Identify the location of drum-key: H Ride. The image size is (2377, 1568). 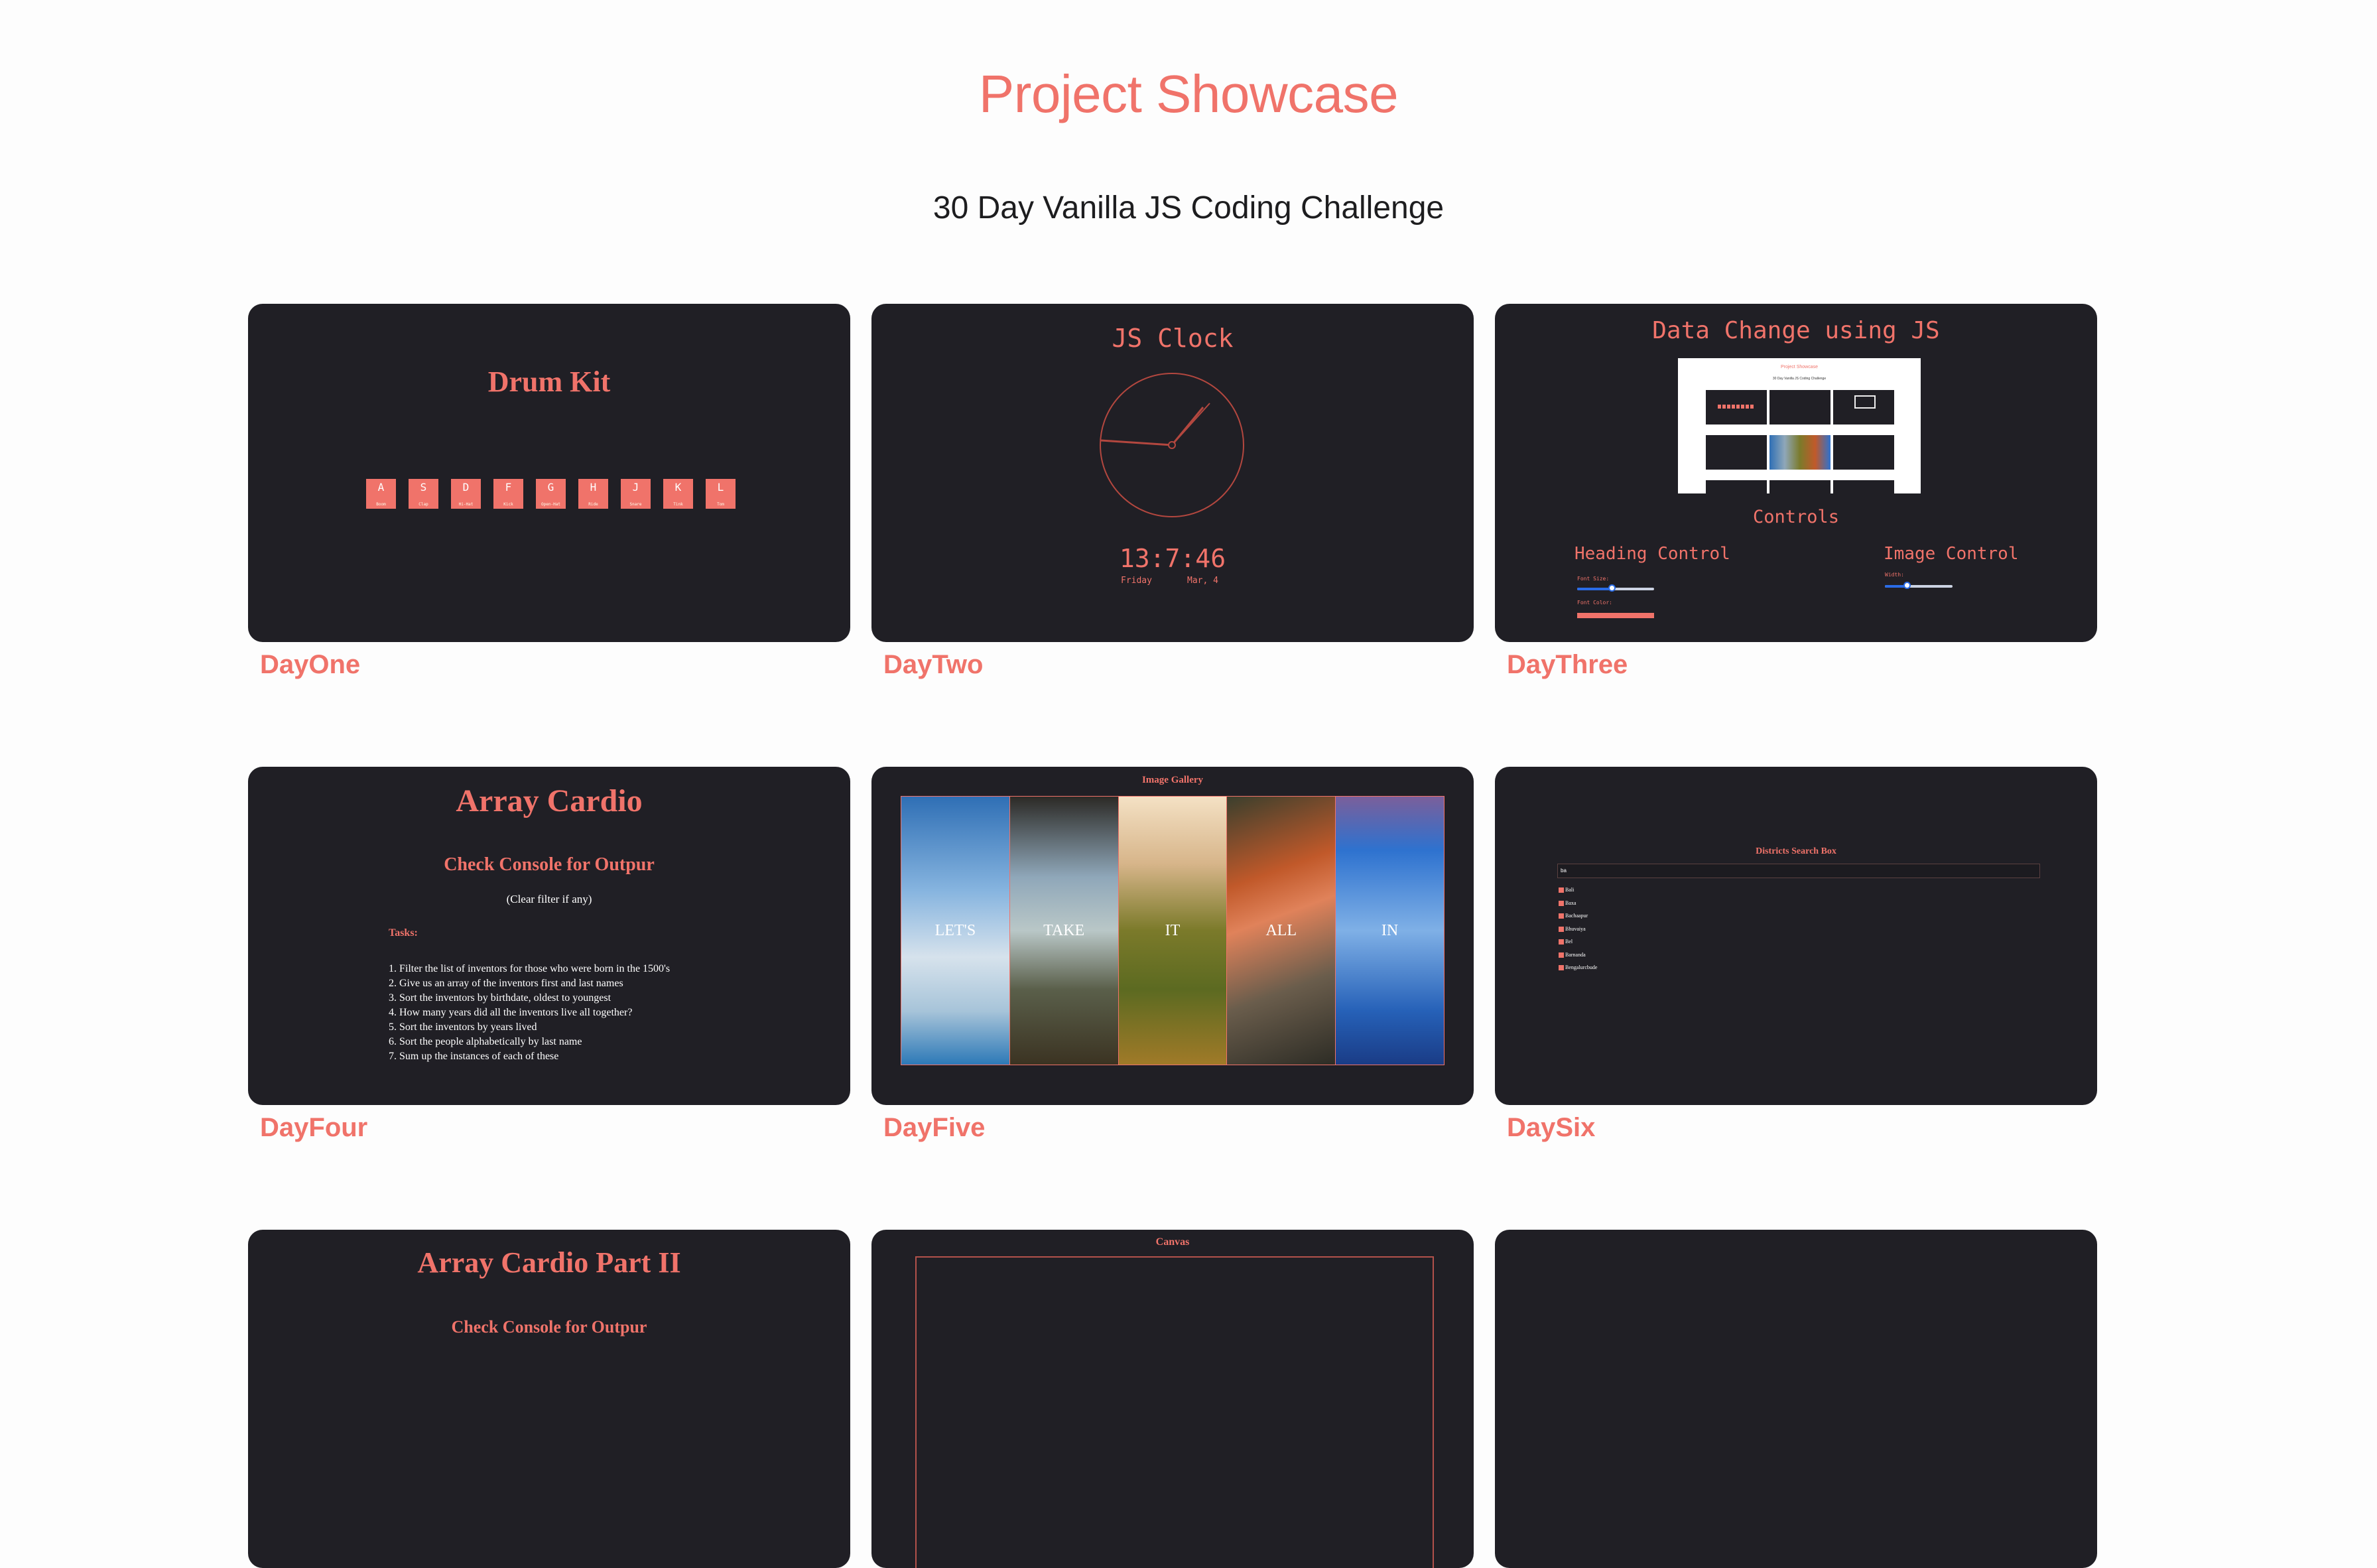
(593, 494).